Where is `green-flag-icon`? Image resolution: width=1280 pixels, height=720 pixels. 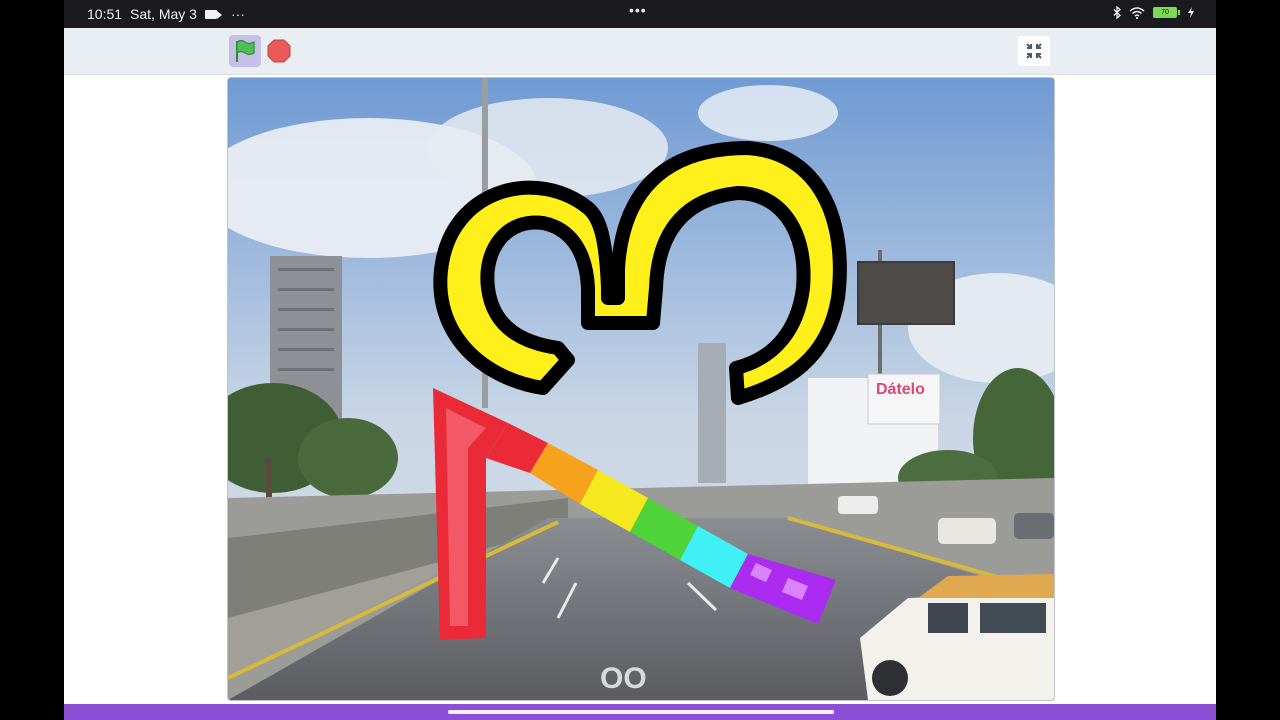
green-flag-icon is located at coordinates (245, 50).